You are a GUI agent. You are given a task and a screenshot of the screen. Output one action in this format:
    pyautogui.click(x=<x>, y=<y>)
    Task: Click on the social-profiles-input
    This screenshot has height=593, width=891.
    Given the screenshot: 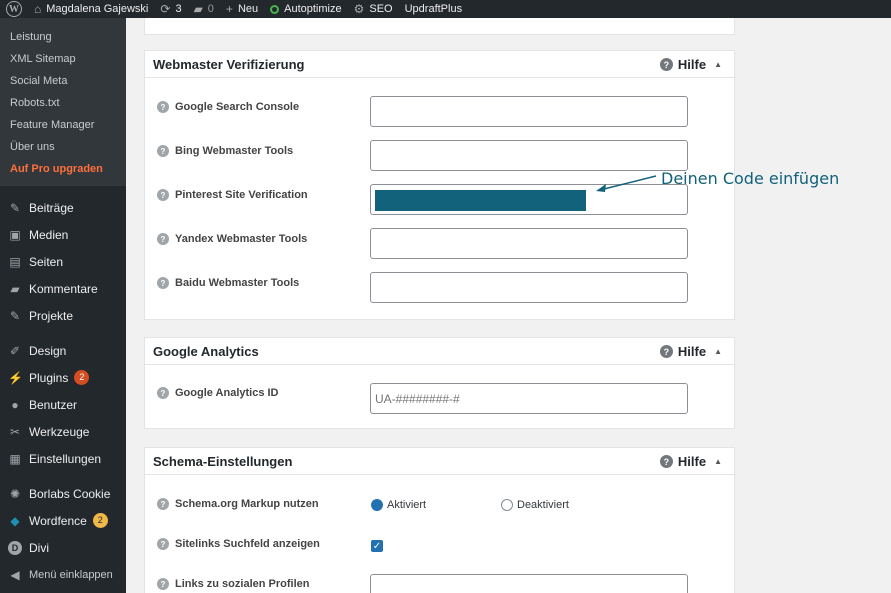 What is the action you would take?
    pyautogui.click(x=529, y=583)
    